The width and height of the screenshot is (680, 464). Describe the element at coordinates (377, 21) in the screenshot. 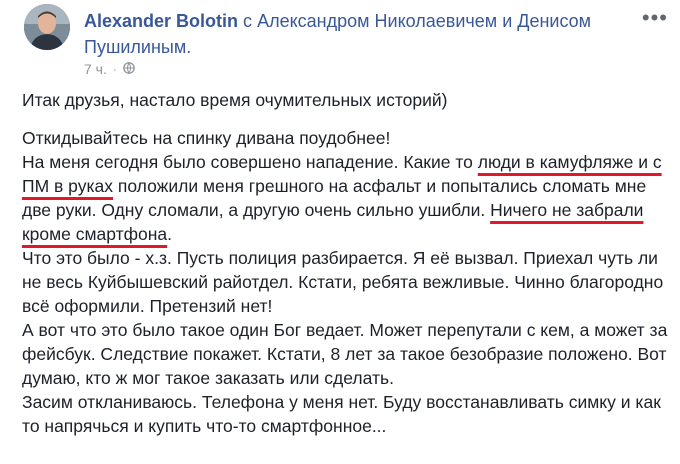

I see `tagged-person-1-link: Александром Николаевичем` at that location.